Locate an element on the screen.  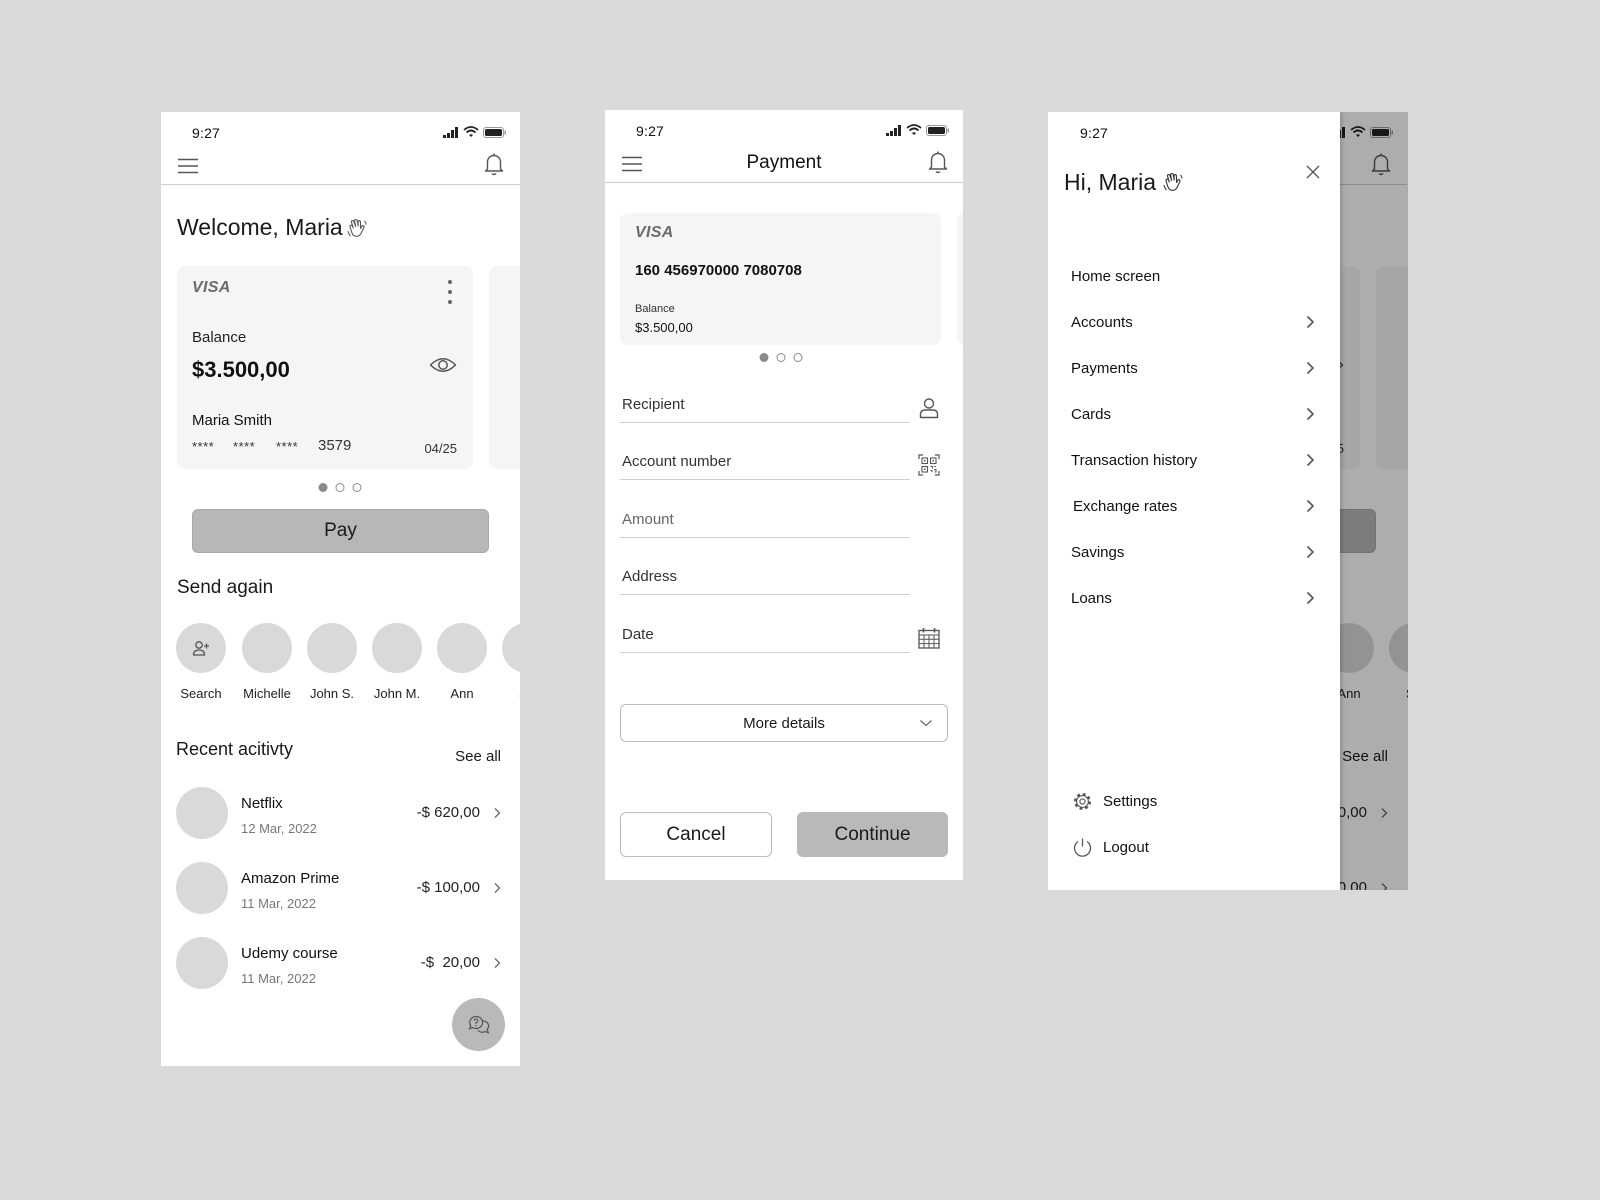
contact-item: John S. is located at coordinates (332, 662).